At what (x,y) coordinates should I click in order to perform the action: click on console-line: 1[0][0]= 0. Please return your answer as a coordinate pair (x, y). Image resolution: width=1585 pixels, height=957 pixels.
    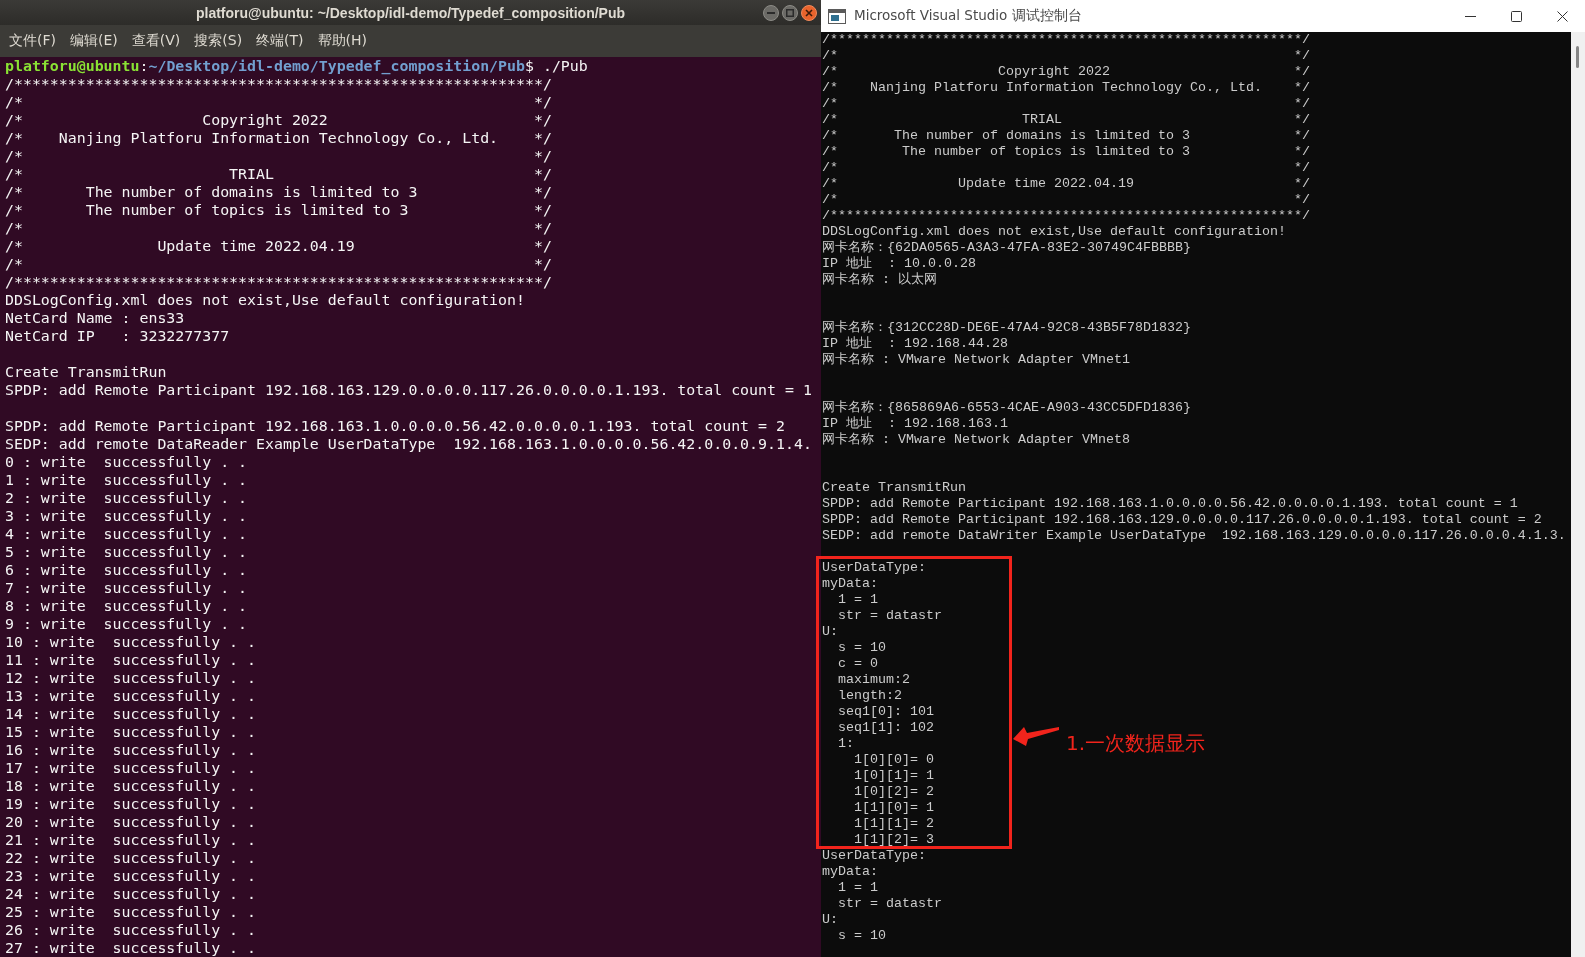
    Looking at the image, I should click on (894, 760).